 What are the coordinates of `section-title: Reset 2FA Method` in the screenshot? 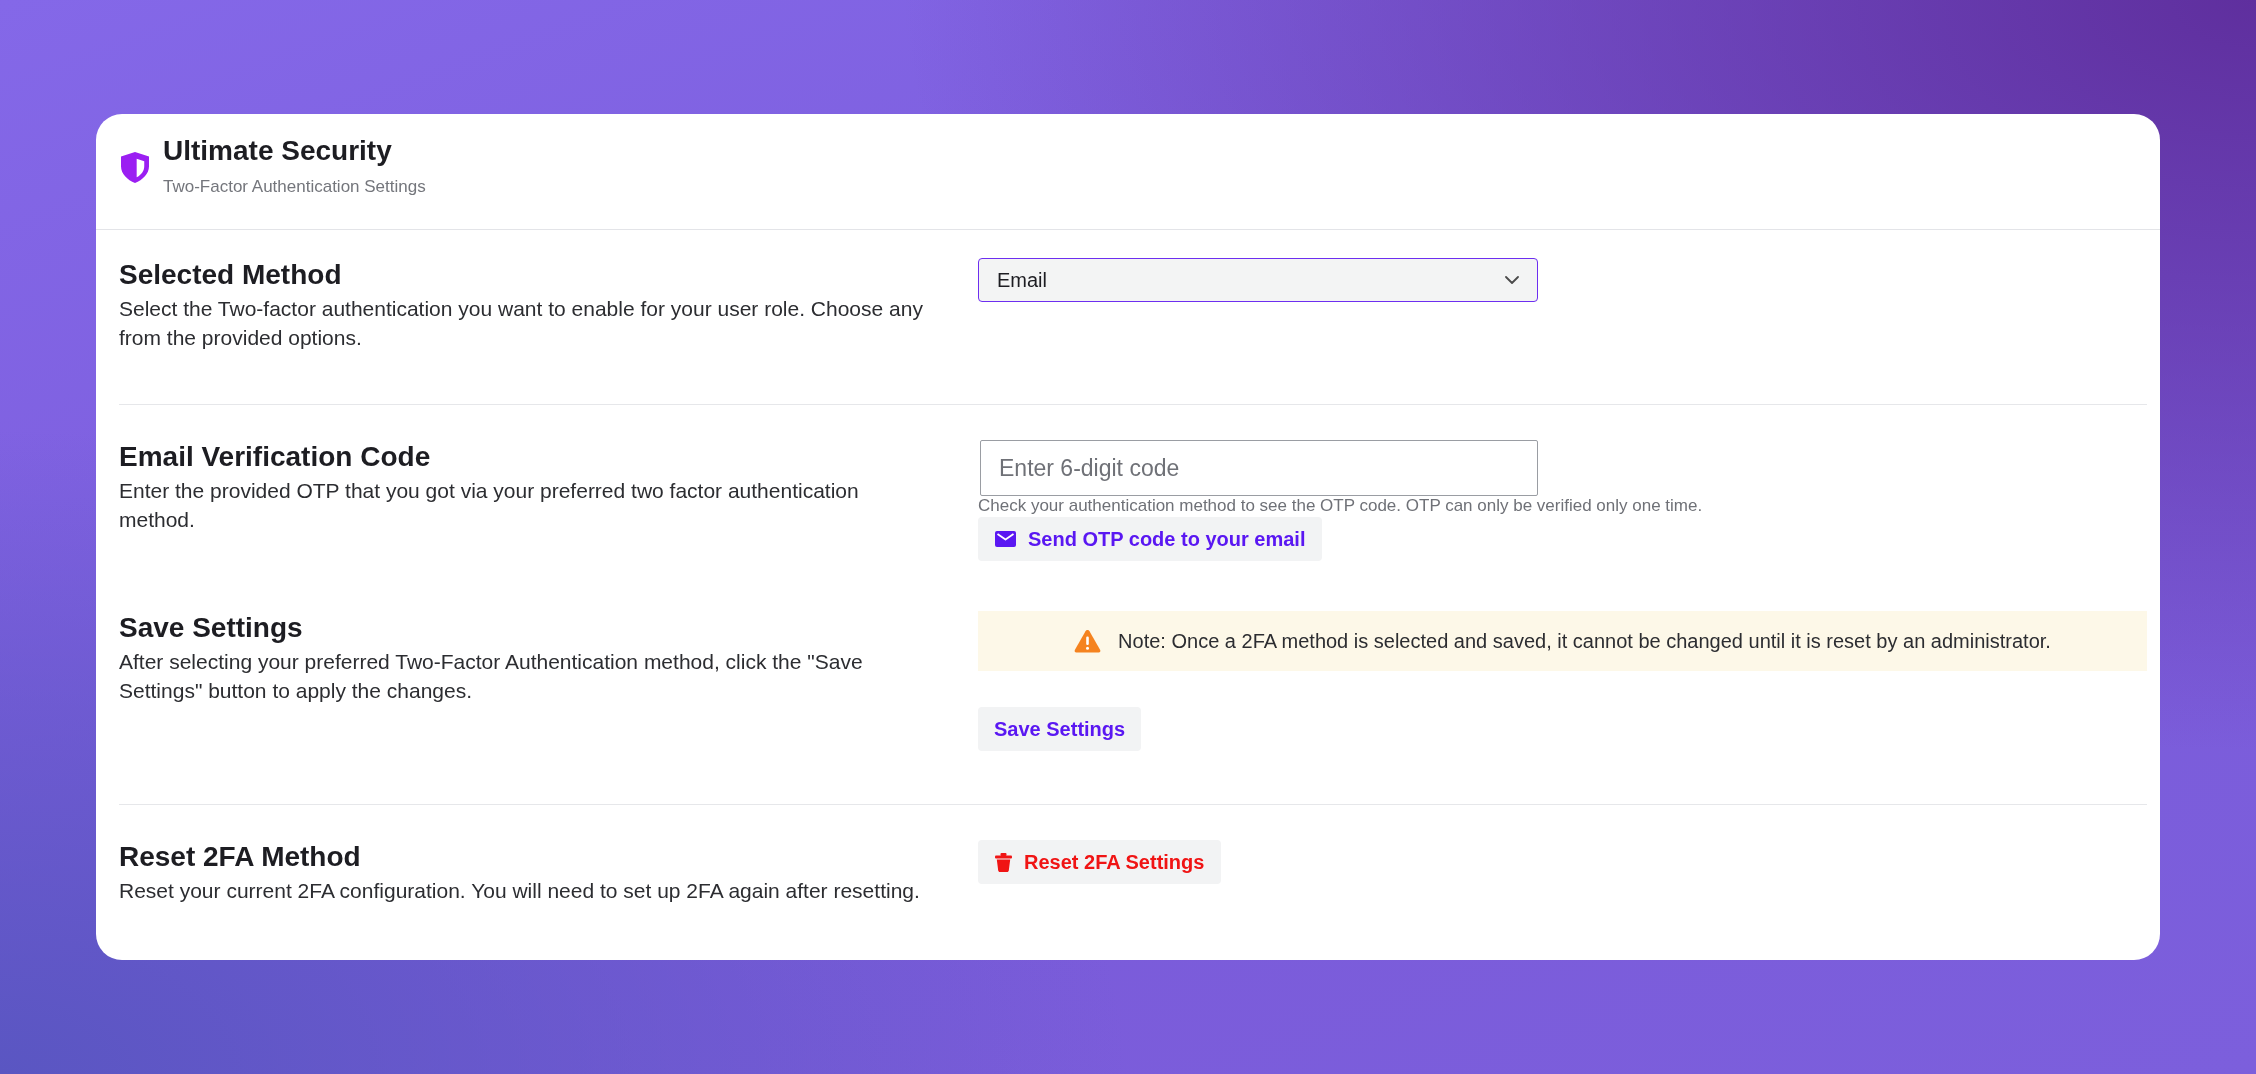 It's located at (240, 857).